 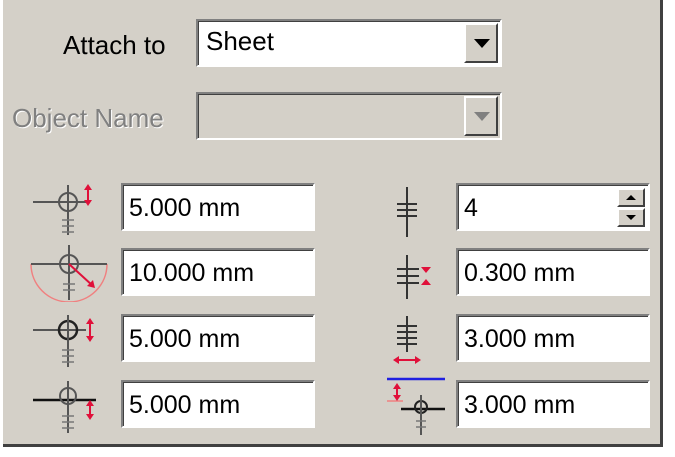 I want to click on line-gap-icon, so click(x=414, y=277).